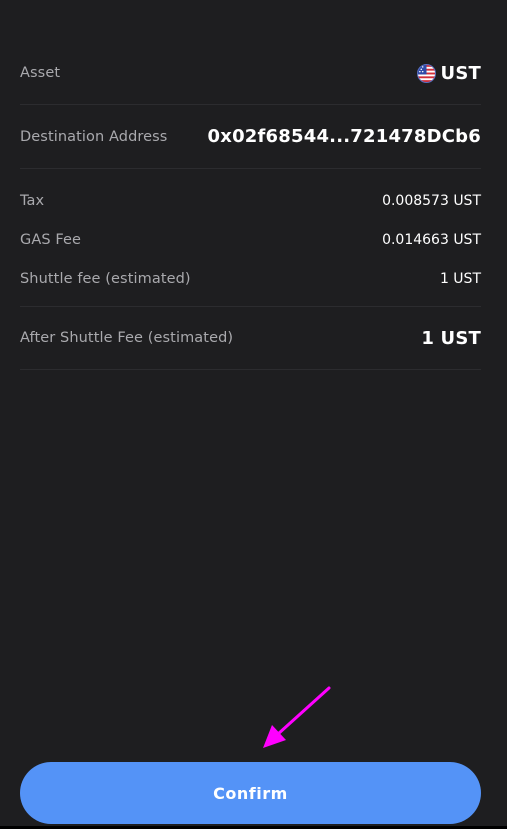 This screenshot has width=507, height=829. What do you see at coordinates (250, 793) in the screenshot?
I see `confirm-button: Confirm` at bounding box center [250, 793].